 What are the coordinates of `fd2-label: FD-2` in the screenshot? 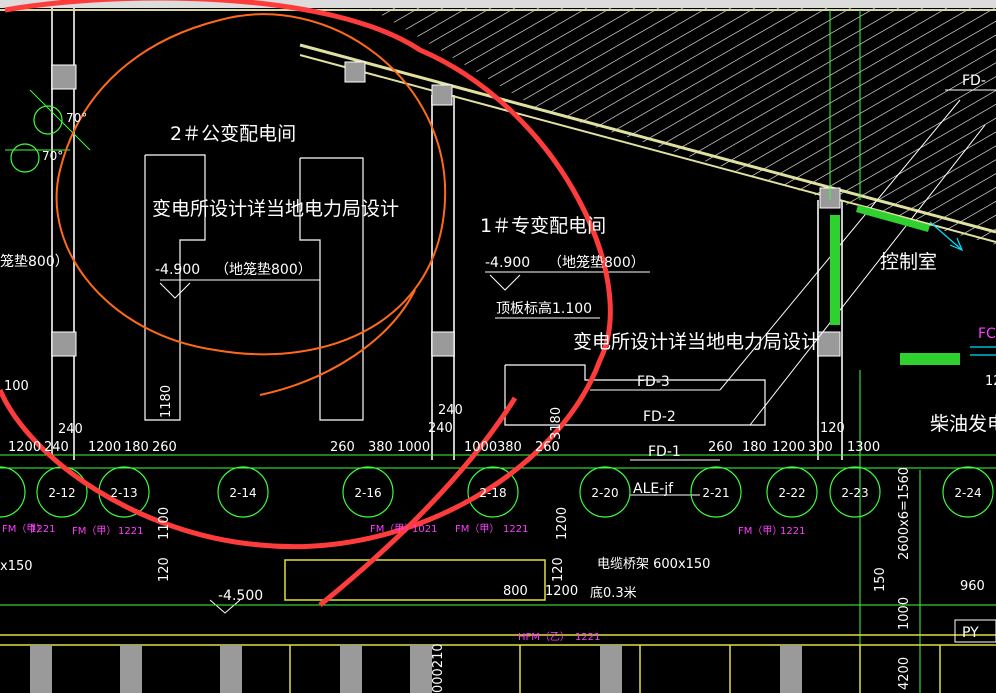 It's located at (659, 417).